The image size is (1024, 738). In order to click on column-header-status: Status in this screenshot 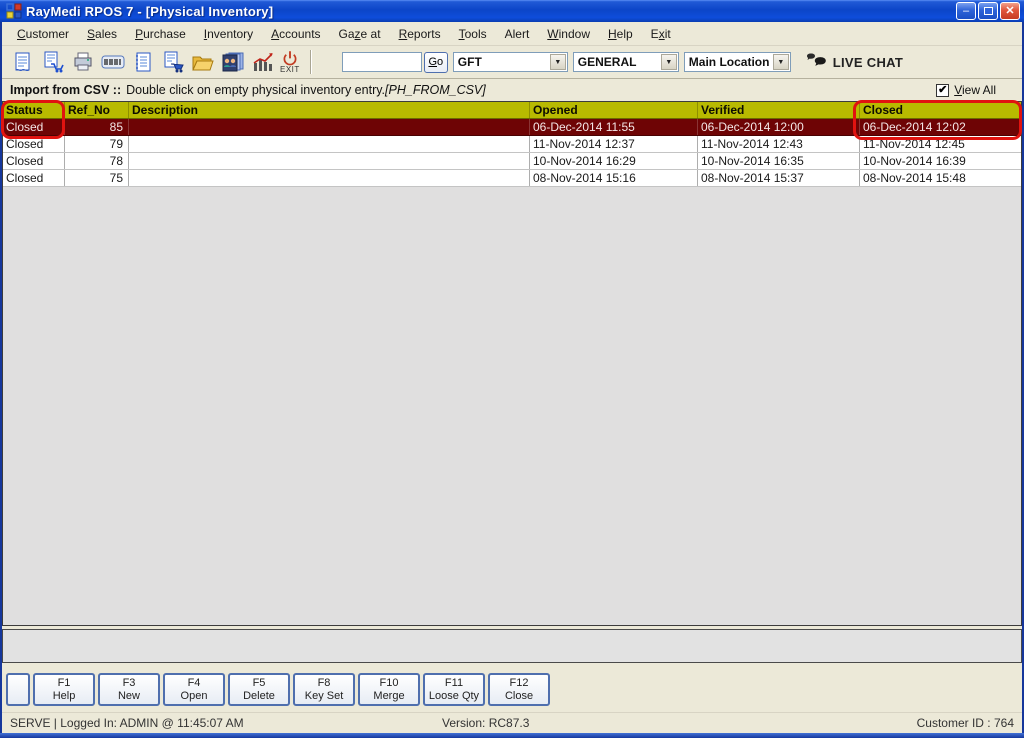, I will do `click(34, 110)`.